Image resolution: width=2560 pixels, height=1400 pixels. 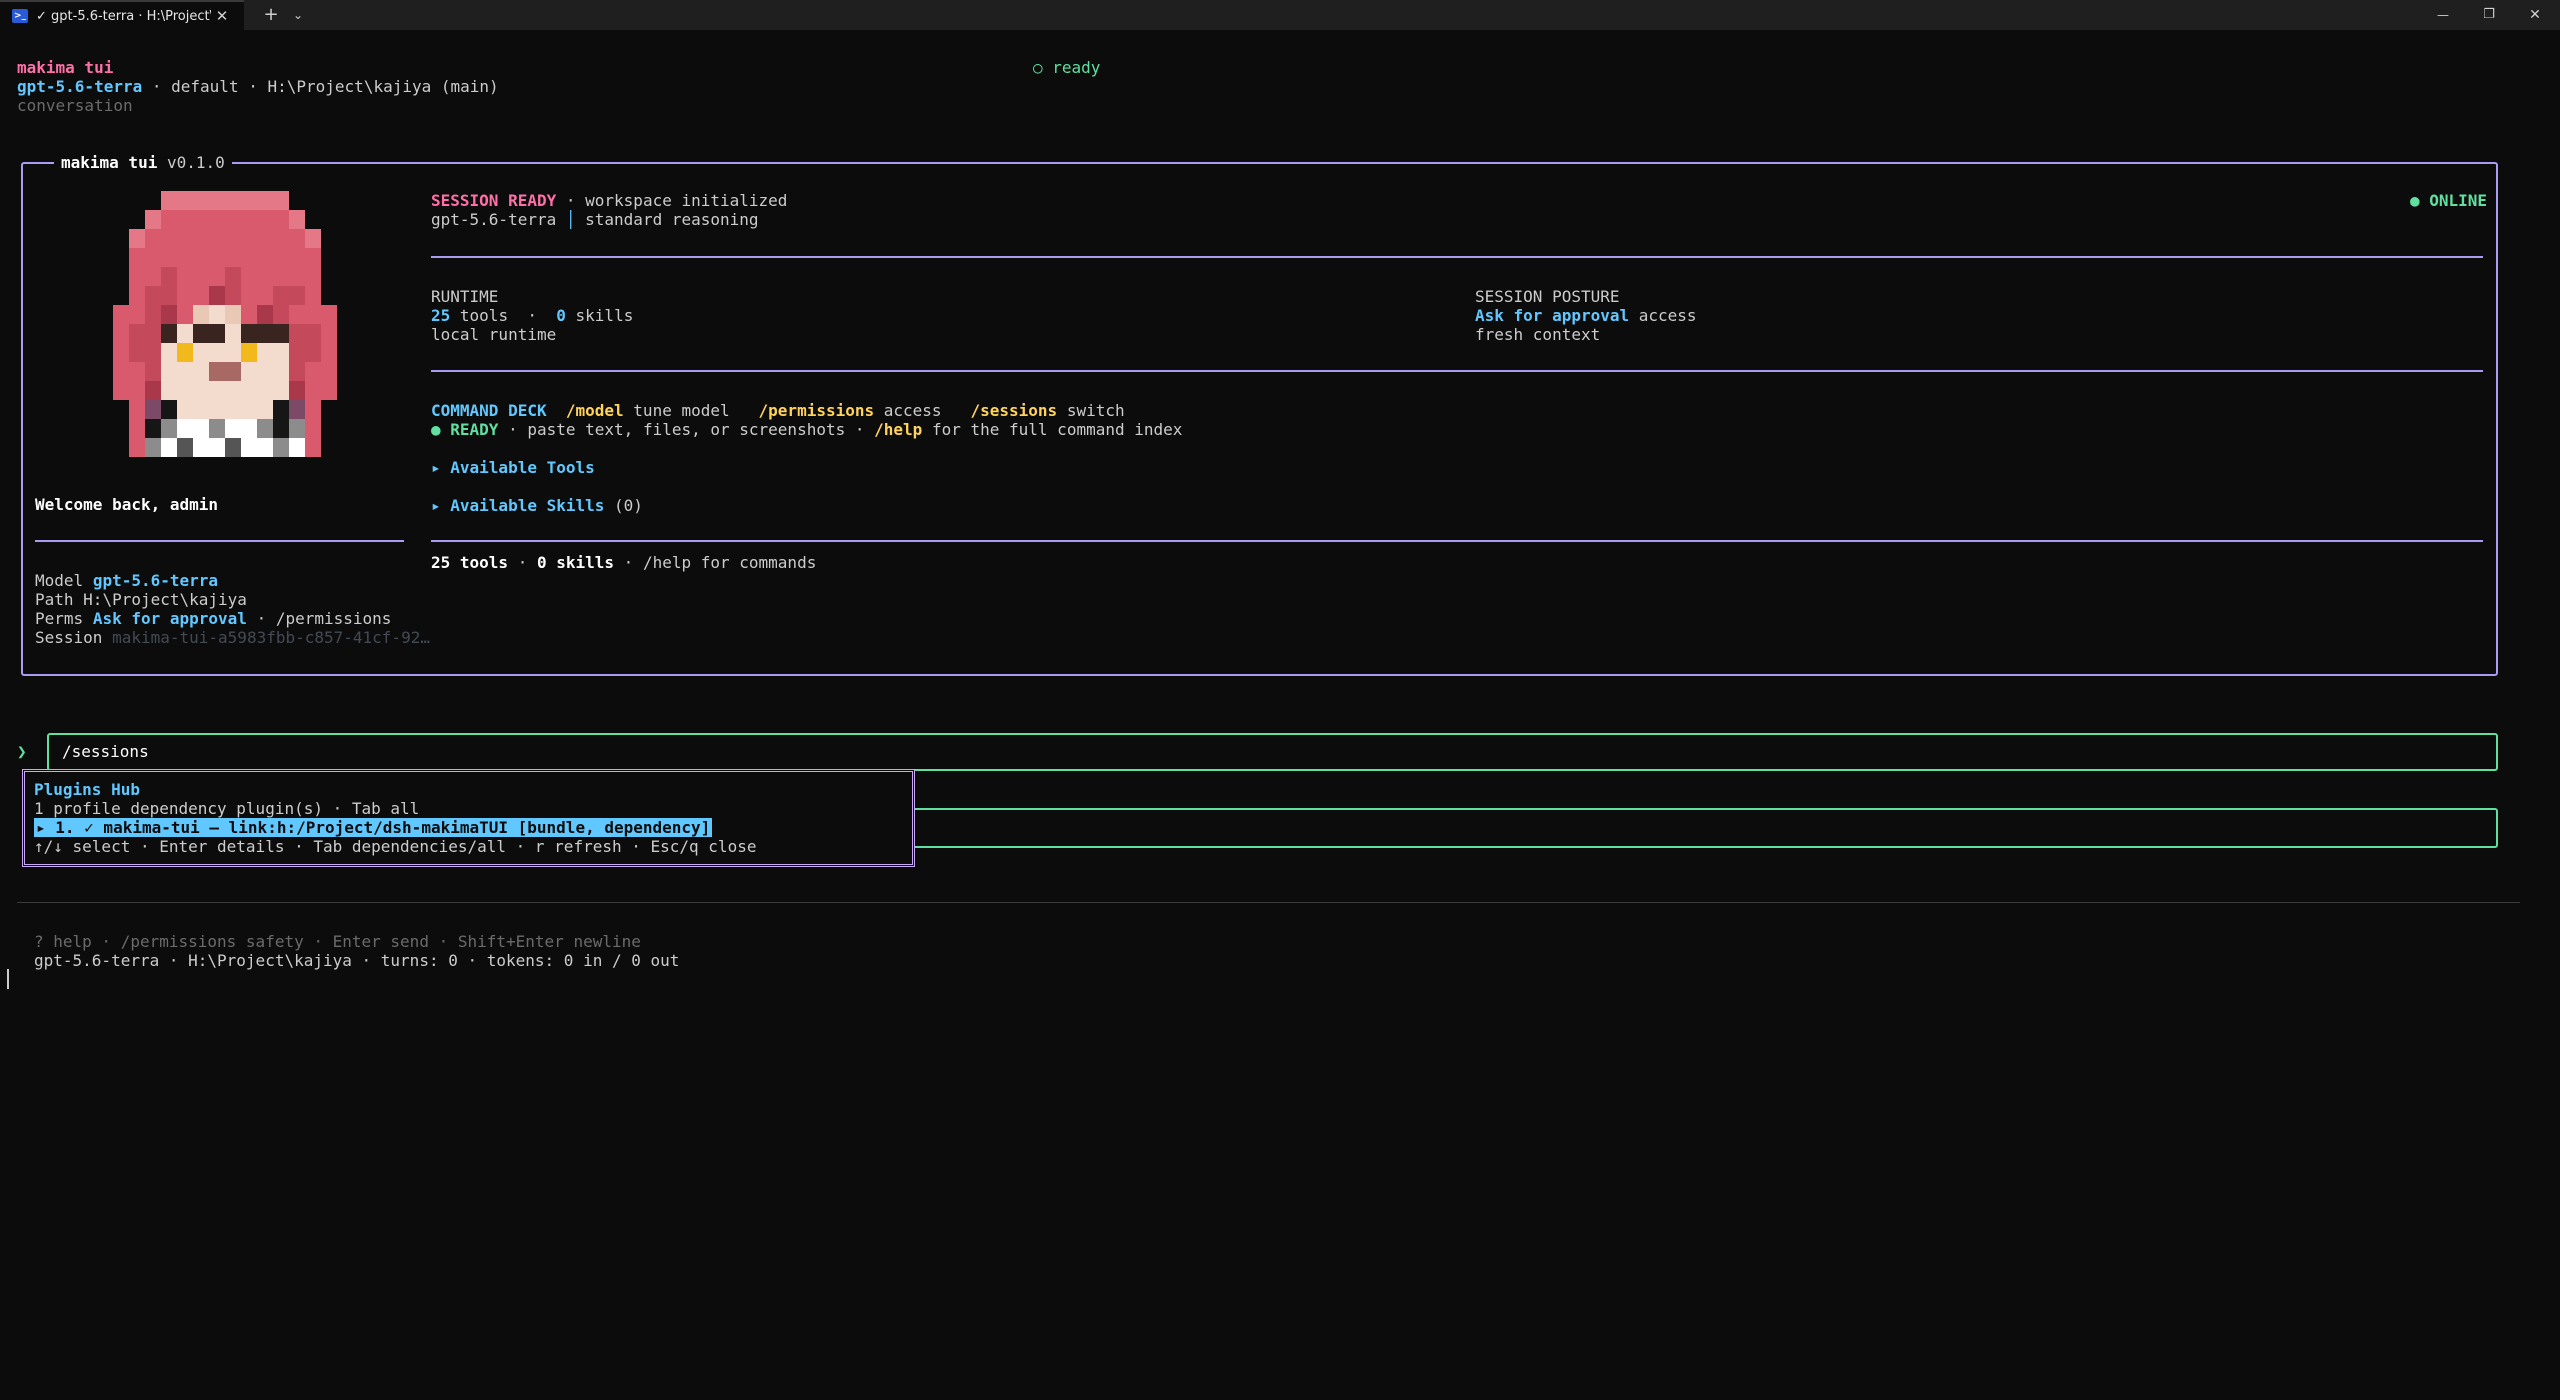 I want to click on prompt-input-value: /sessions, so click(x=105, y=751).